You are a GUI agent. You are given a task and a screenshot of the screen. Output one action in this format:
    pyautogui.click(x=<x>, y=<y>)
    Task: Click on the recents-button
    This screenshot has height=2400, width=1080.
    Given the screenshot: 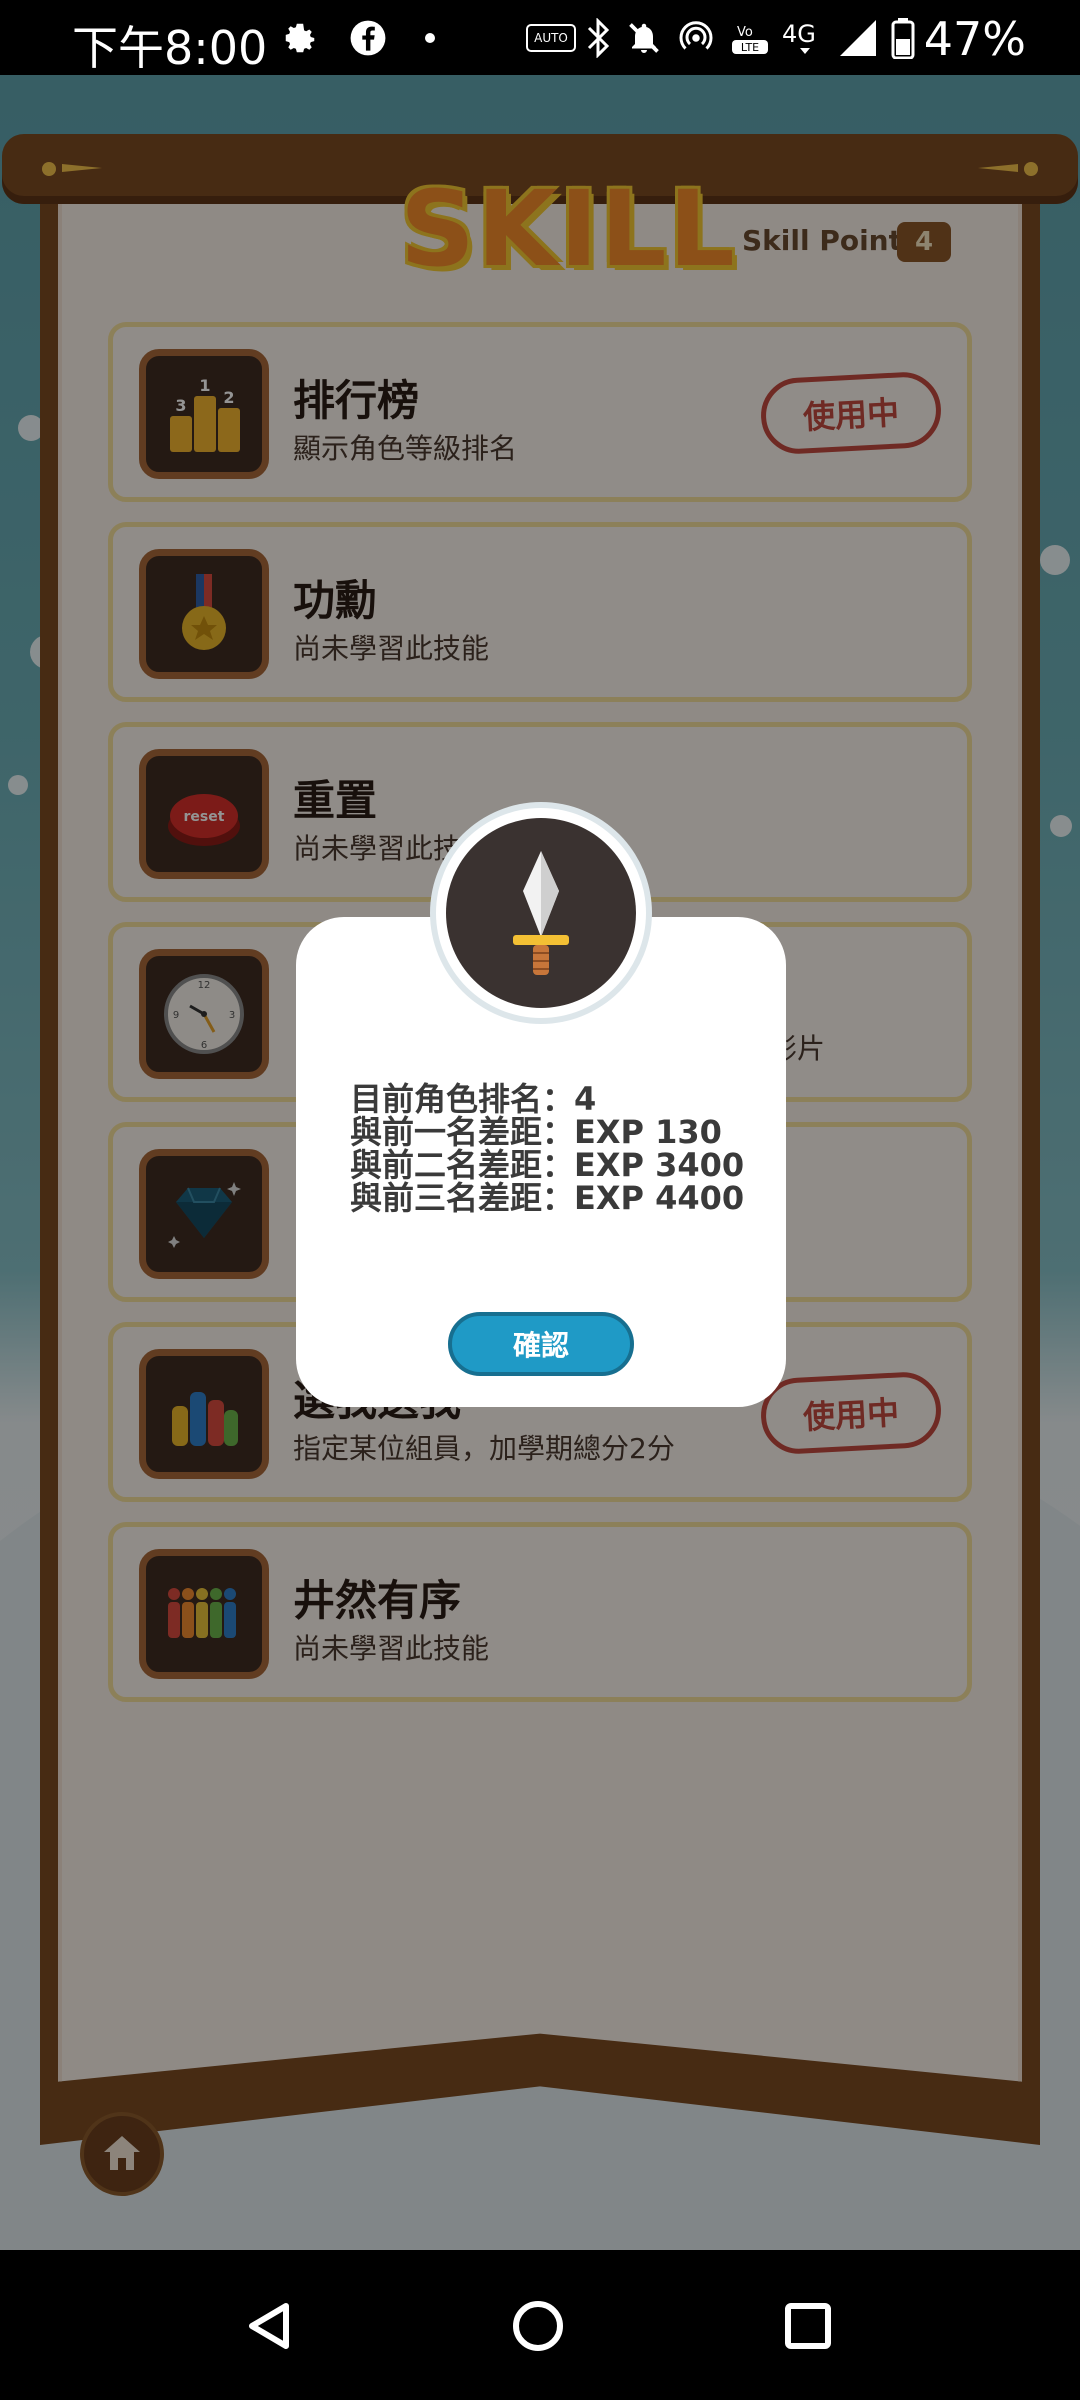 What is the action you would take?
    pyautogui.click(x=808, y=2326)
    